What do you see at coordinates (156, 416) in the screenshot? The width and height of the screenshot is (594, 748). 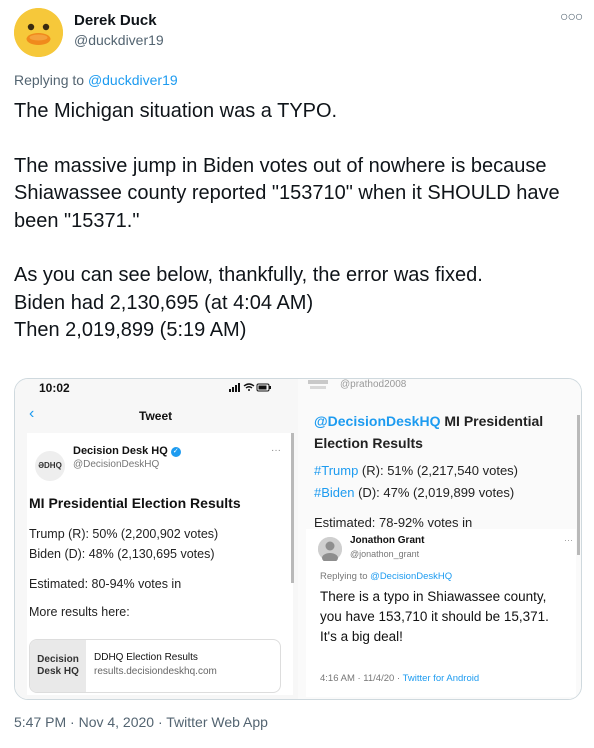 I see `nav-title: Tweet` at bounding box center [156, 416].